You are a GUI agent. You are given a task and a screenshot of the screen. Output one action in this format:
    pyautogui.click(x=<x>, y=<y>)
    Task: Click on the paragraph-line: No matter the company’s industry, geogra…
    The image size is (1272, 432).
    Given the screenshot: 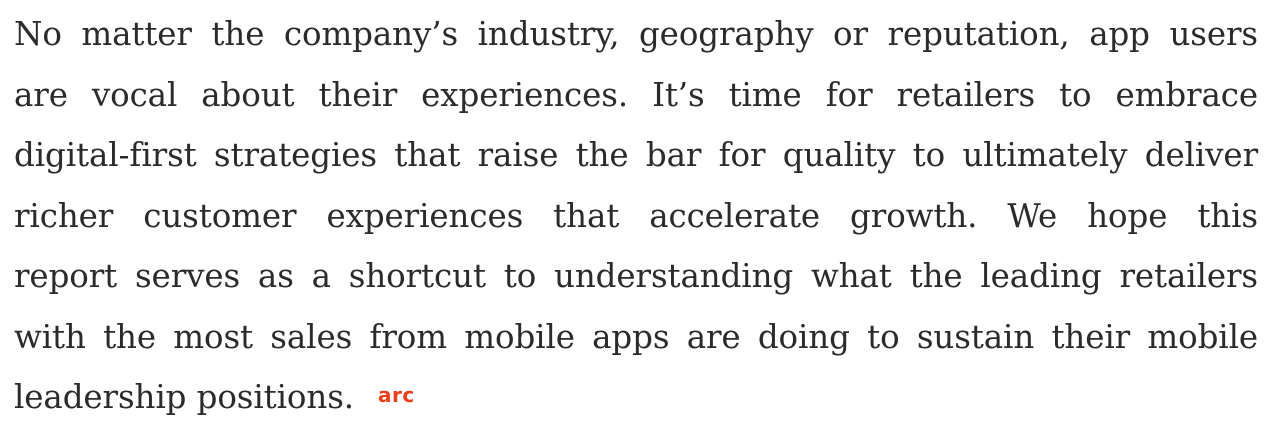 What is the action you would take?
    pyautogui.click(x=636, y=34)
    